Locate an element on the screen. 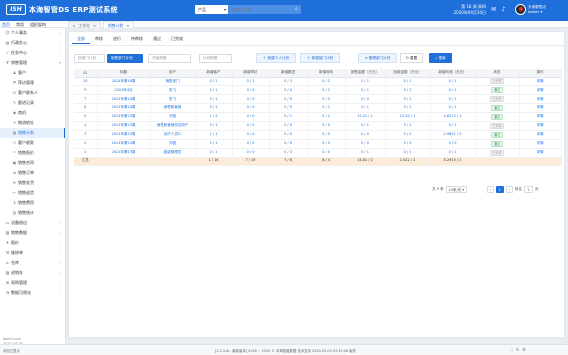  pager-goto-input: 1 is located at coordinates (528, 189).